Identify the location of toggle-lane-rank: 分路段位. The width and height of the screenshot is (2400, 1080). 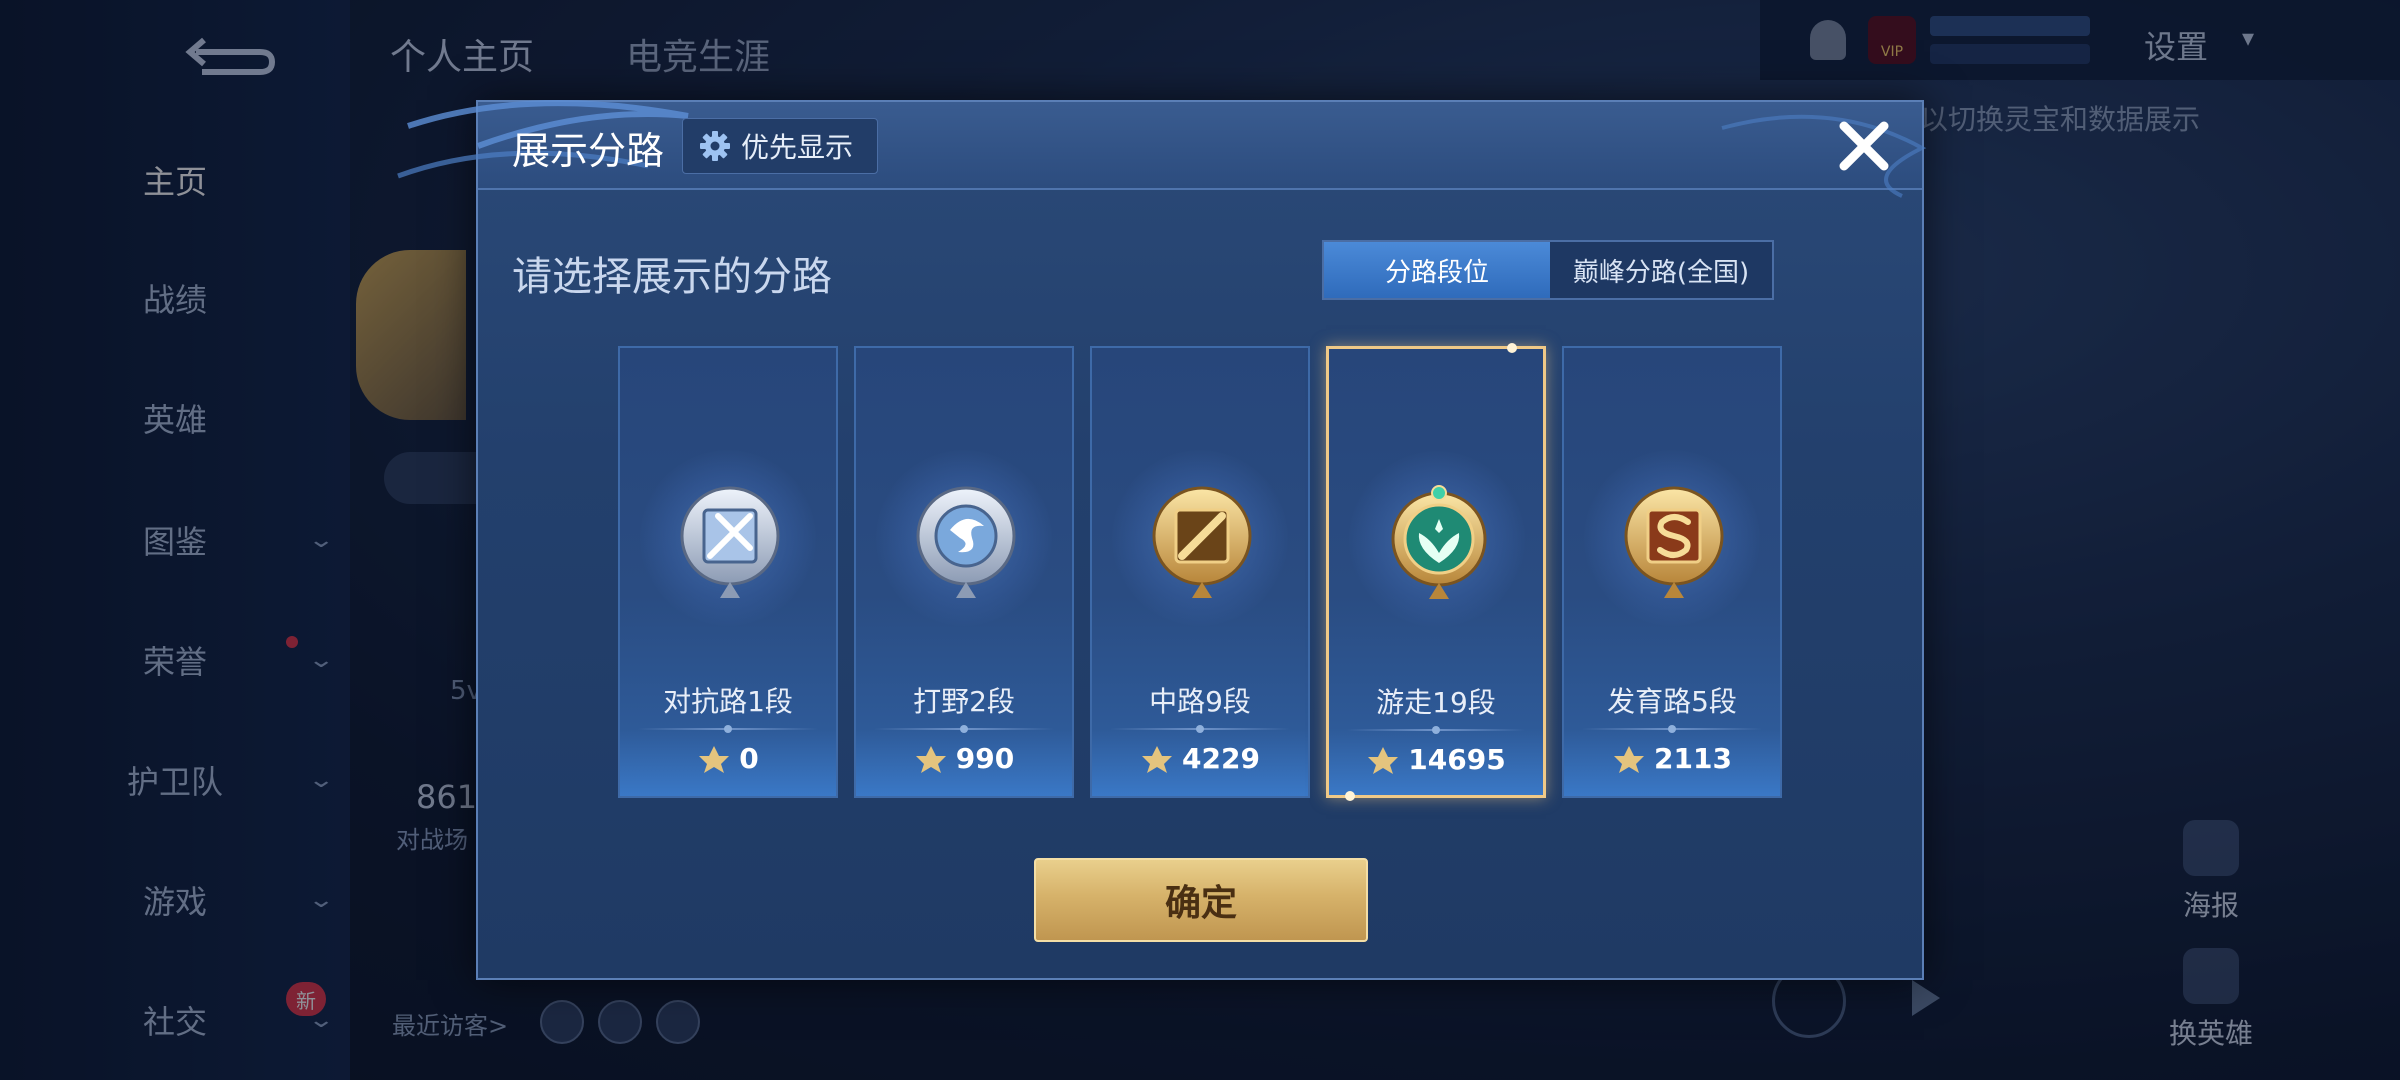
(1437, 270).